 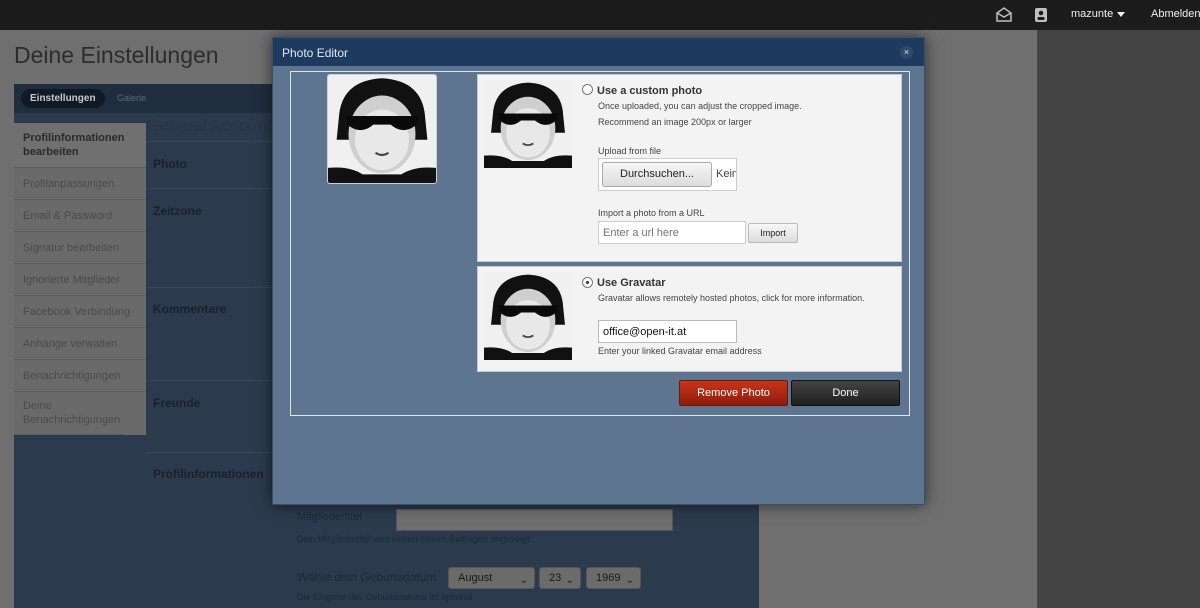 What do you see at coordinates (80, 216) in the screenshot?
I see `sidebar-item-email-password: Email & Password` at bounding box center [80, 216].